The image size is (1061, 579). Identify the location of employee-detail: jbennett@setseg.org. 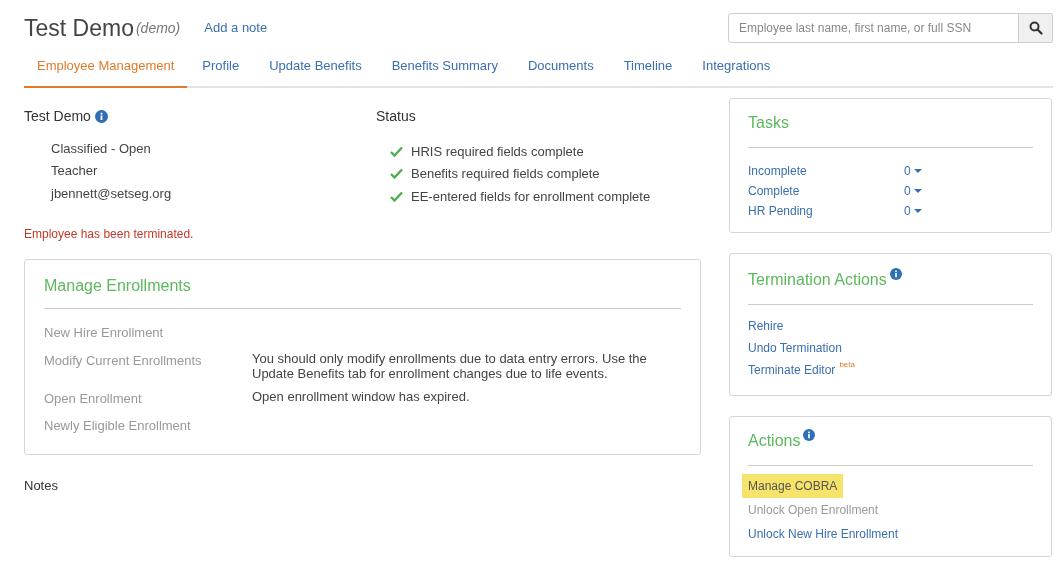
(112, 193).